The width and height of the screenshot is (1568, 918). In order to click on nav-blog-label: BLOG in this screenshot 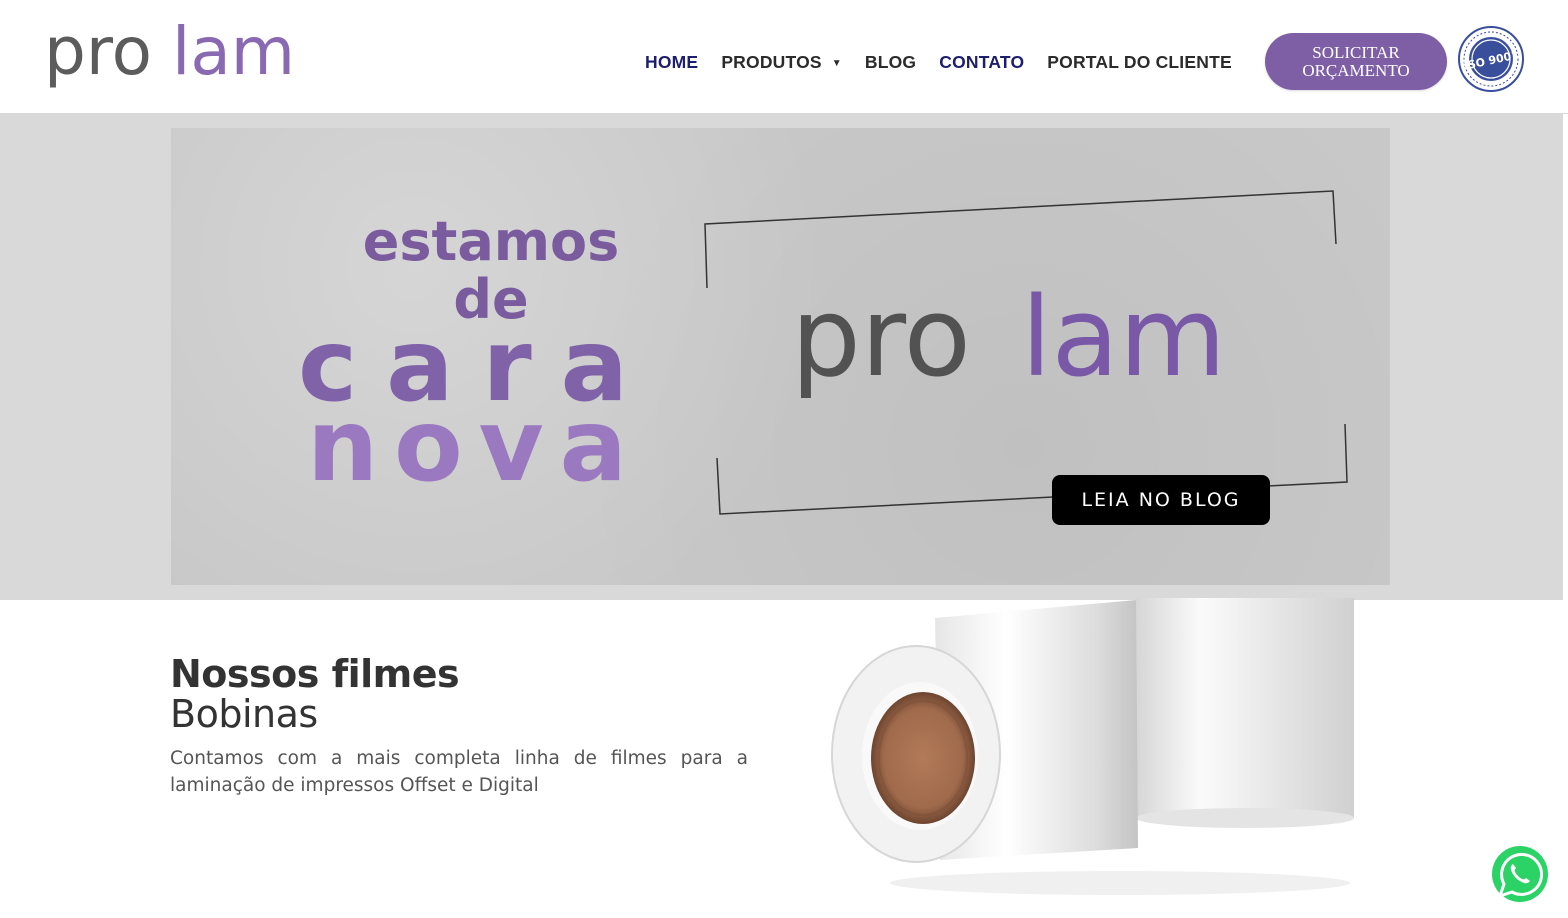, I will do `click(890, 61)`.